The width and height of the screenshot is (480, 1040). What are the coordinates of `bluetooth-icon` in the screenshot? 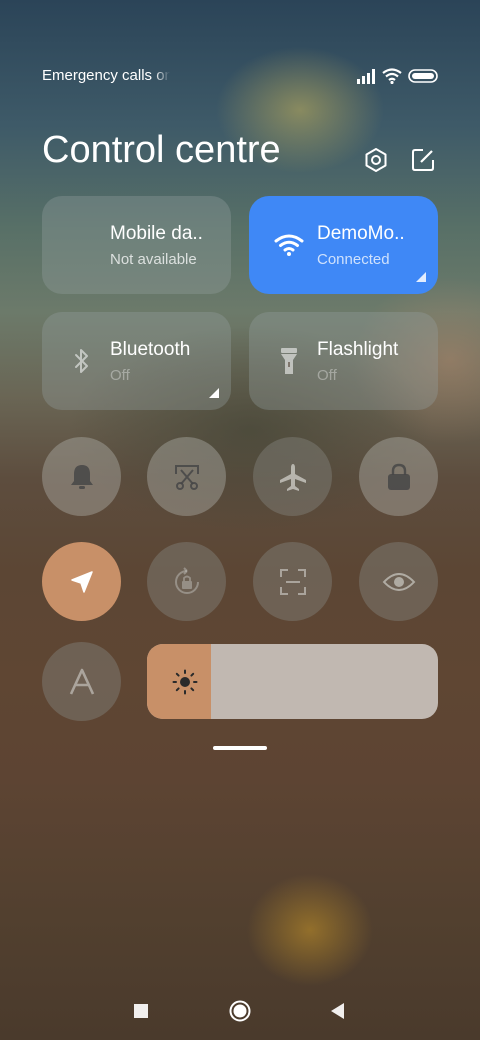 It's located at (82, 361).